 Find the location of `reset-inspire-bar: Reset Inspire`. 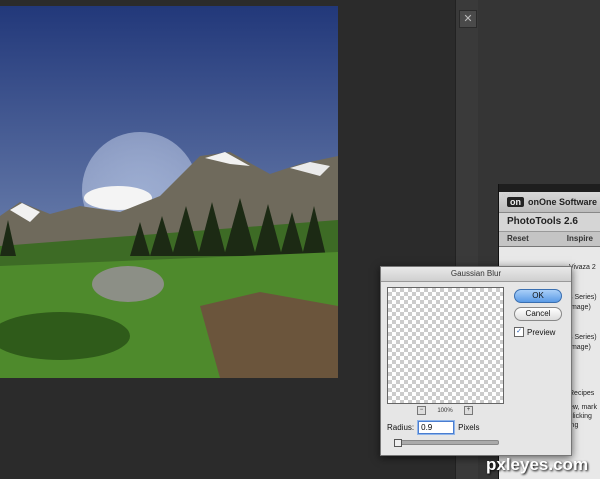

reset-inspire-bar: Reset Inspire is located at coordinates (549, 239).